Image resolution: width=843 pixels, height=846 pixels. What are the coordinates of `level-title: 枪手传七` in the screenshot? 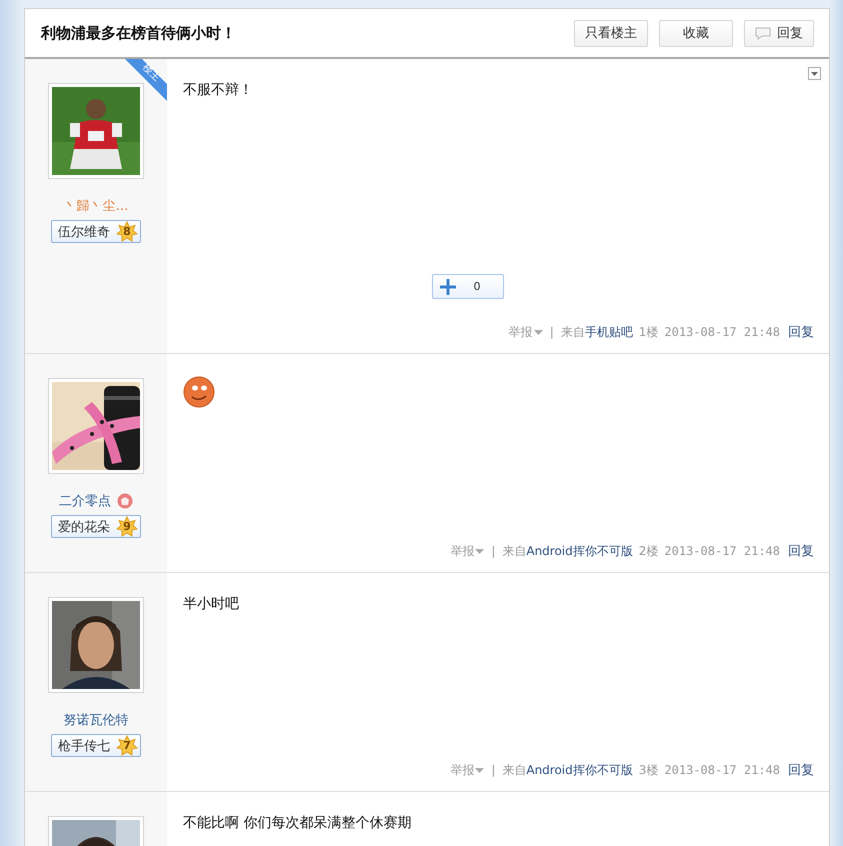 It's located at (84, 746).